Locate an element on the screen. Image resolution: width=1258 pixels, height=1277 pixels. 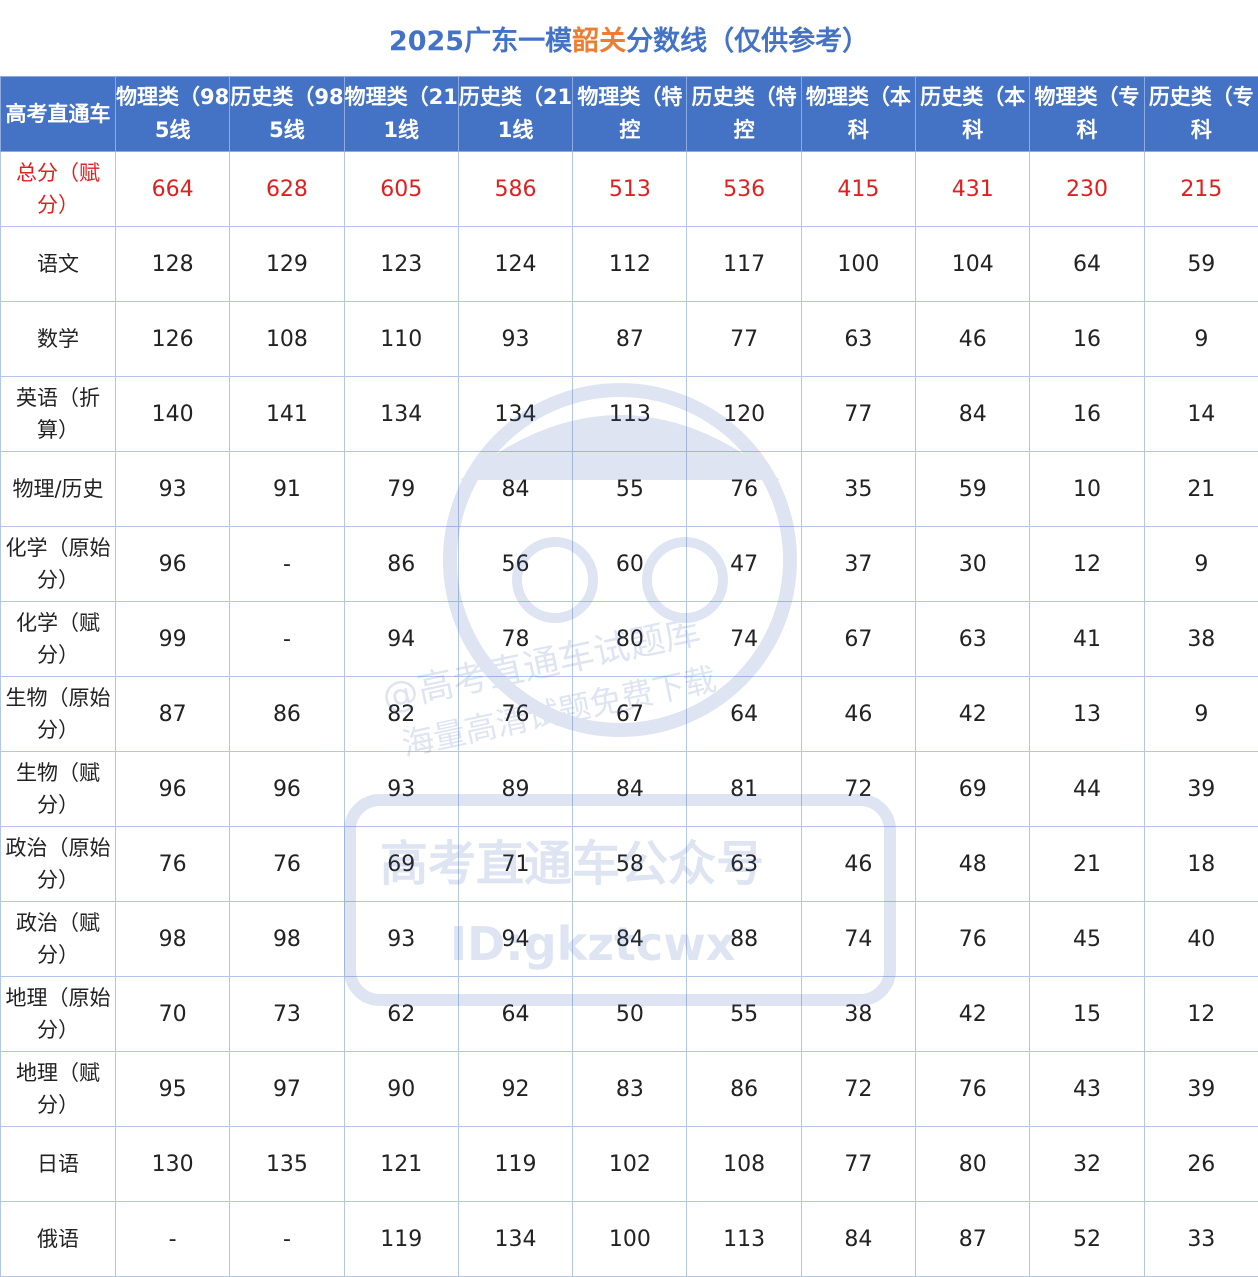
score-cell: 96 is located at coordinates (173, 564).